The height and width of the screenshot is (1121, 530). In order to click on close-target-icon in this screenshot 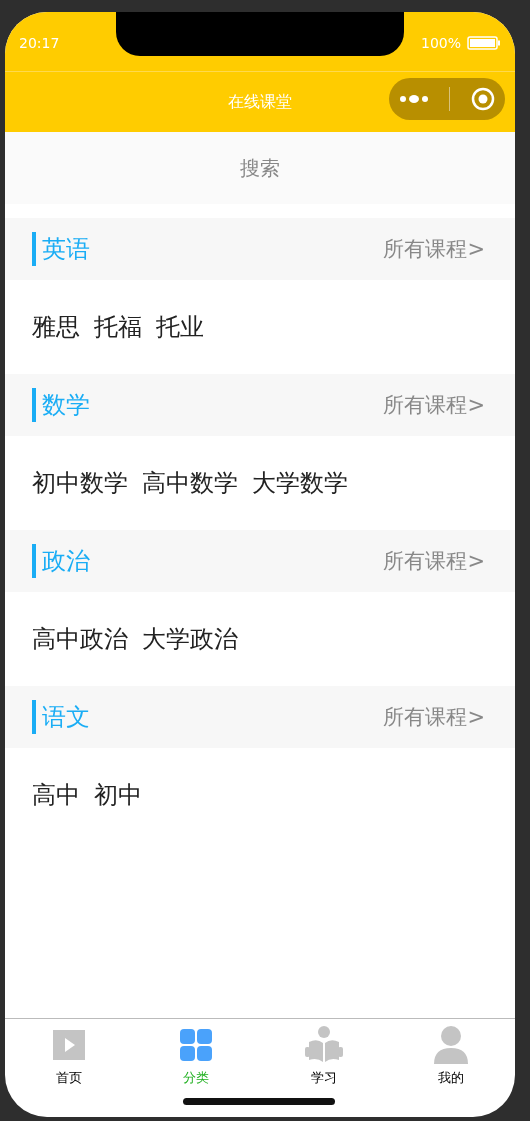, I will do `click(482, 99)`.